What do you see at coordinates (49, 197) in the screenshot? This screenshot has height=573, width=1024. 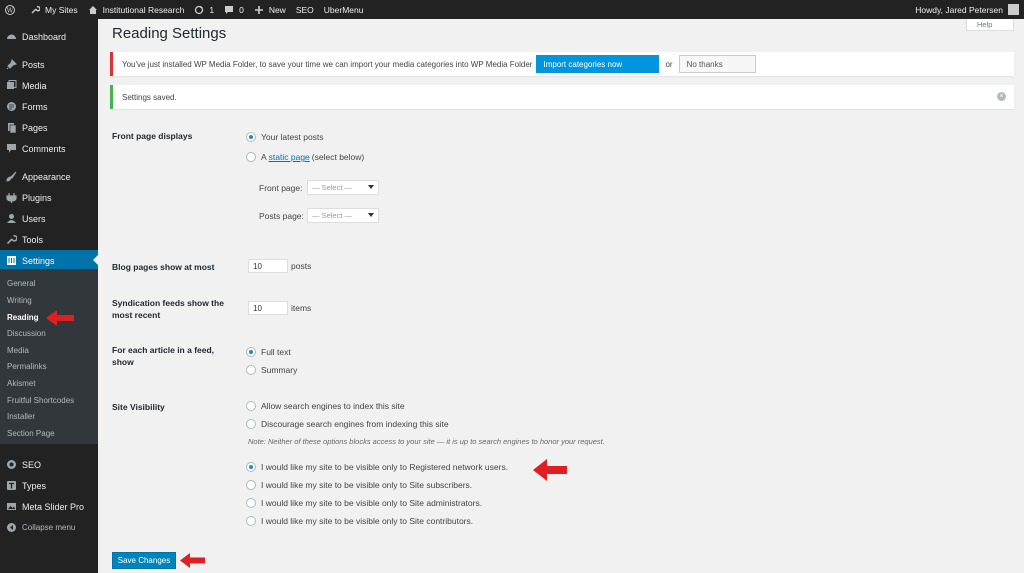 I see `sidebar-item-plugins: Plugins` at bounding box center [49, 197].